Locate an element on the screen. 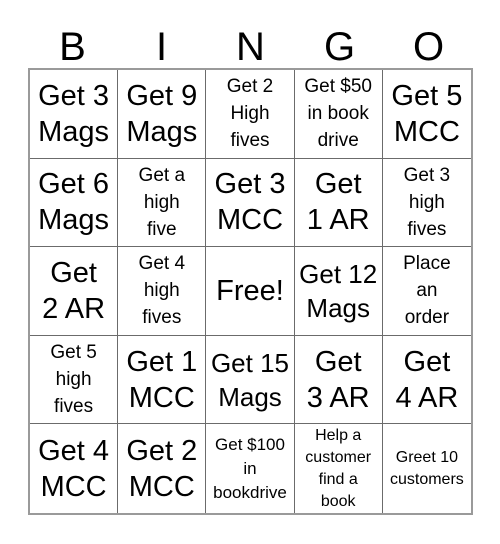 This screenshot has width=500, height=544. bingo-cell-label: Get 6 Mags is located at coordinates (74, 202).